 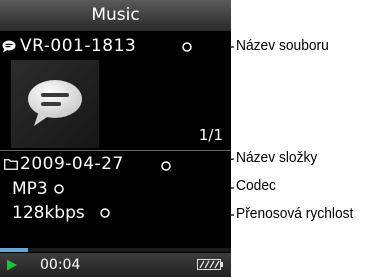 I want to click on callout-codec: Codec, so click(x=256, y=185).